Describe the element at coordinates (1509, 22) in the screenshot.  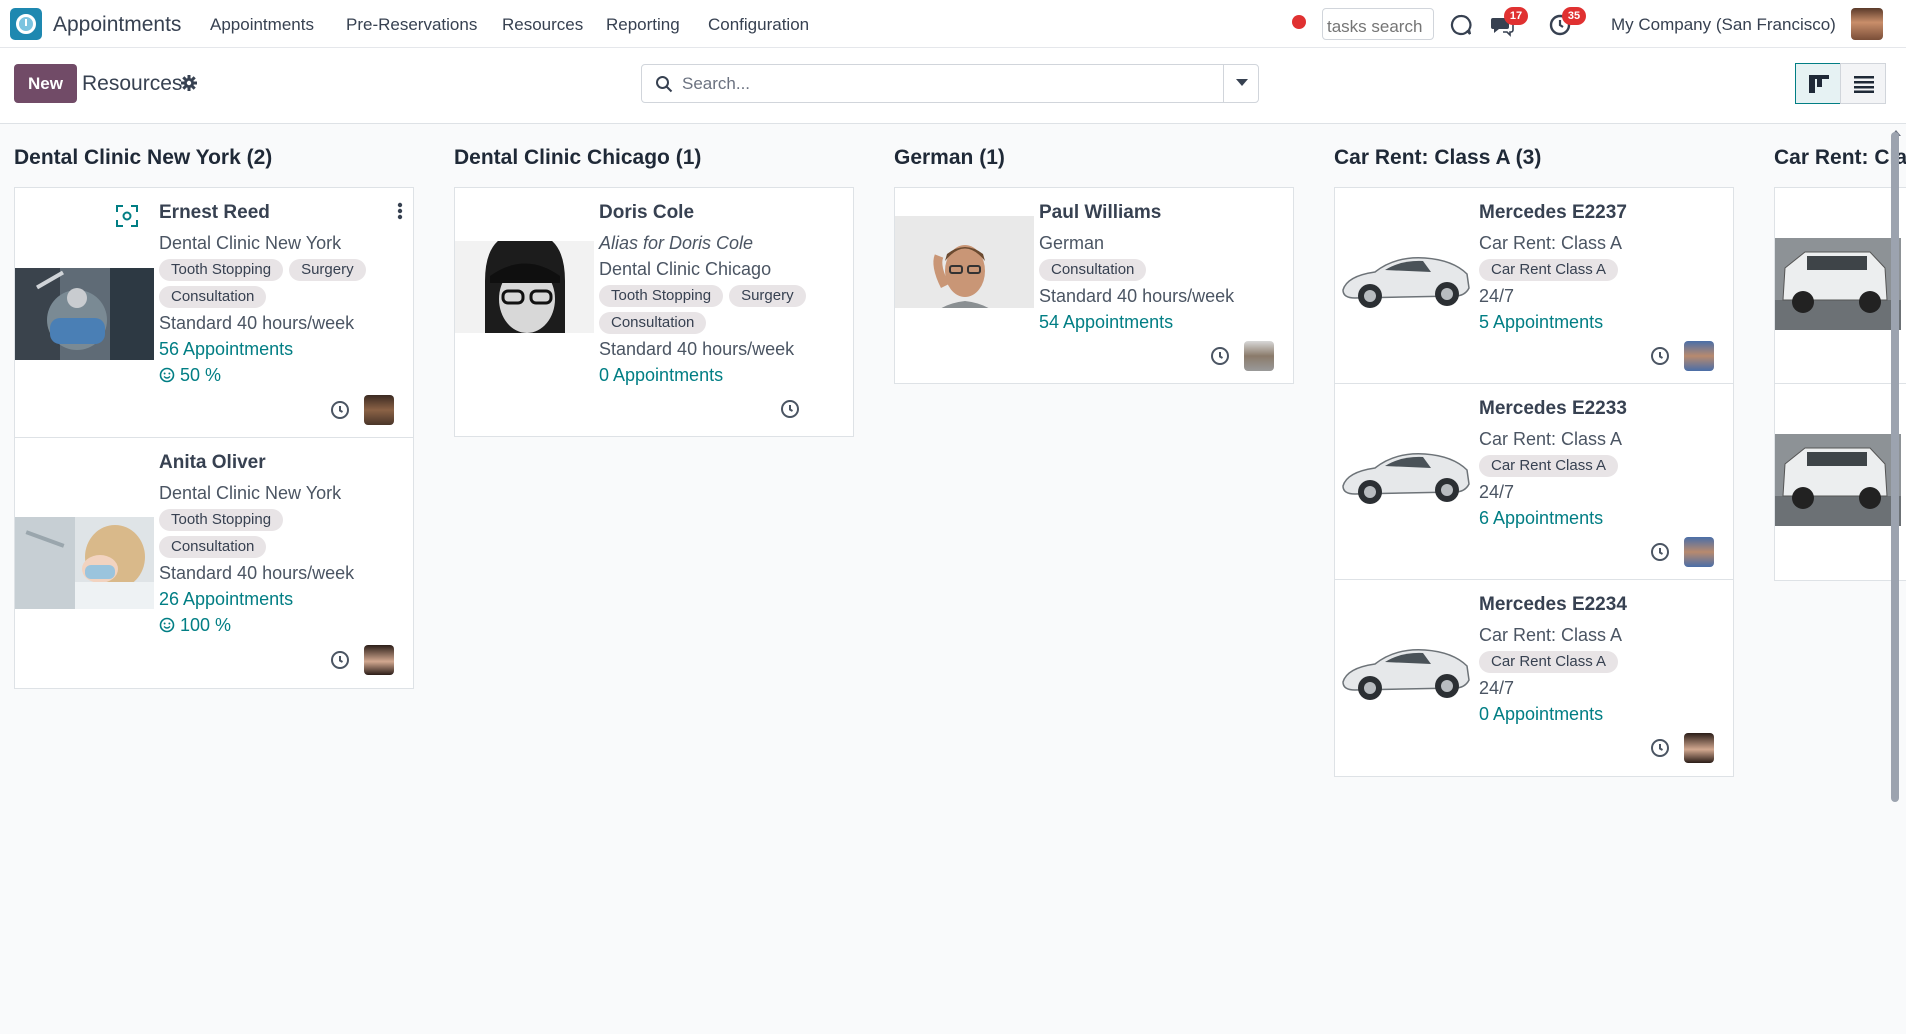
I see `messages-icon: 17` at that location.